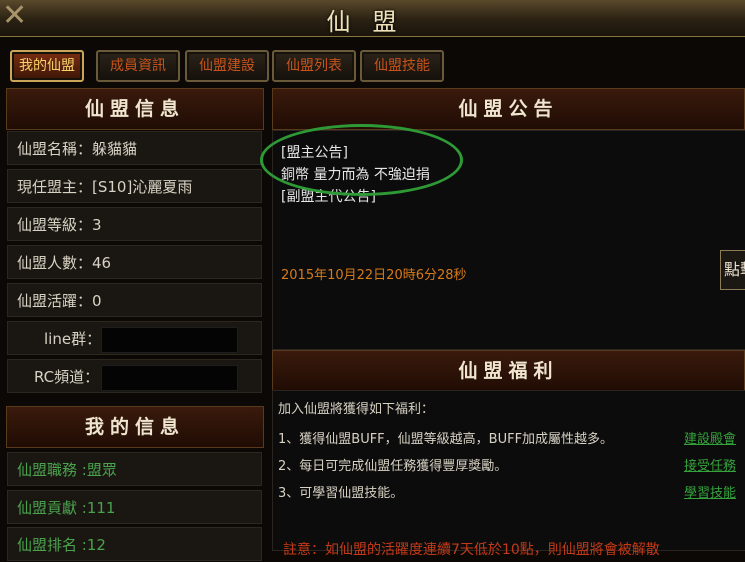 This screenshot has height=562, width=745. Describe the element at coordinates (134, 148) in the screenshot. I see `guild-name-row: 仙盟名稱：躲貓貓` at that location.